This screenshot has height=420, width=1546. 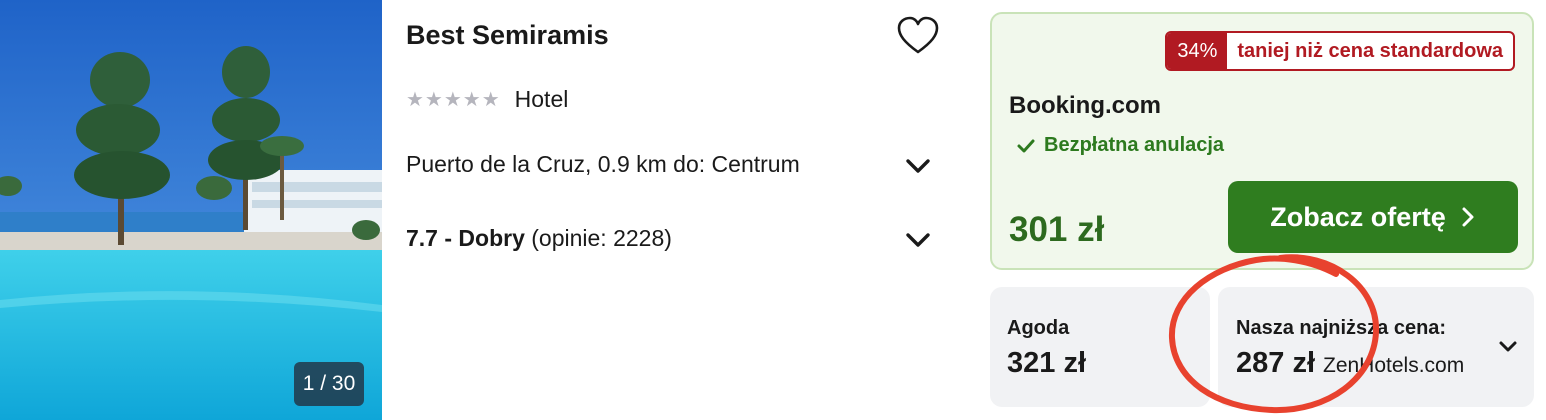 What do you see at coordinates (1197, 51) in the screenshot?
I see `discount-percent: 34%` at bounding box center [1197, 51].